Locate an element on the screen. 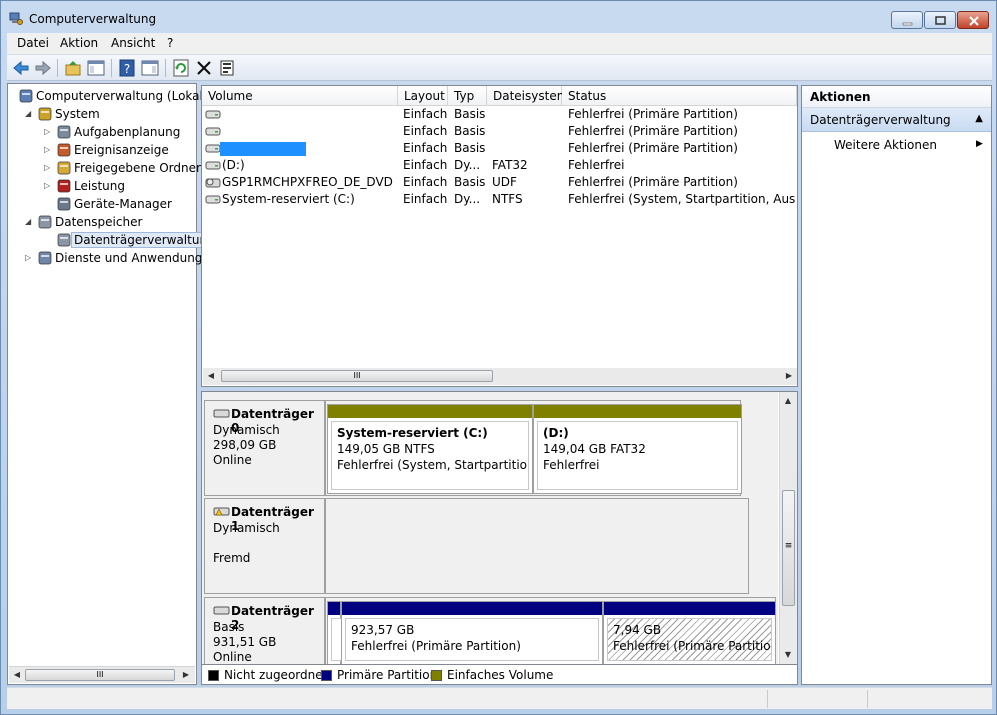 This screenshot has width=997, height=715. partition: (D:) 149,04 GB FAT32 Fehlerfrei is located at coordinates (637, 449).